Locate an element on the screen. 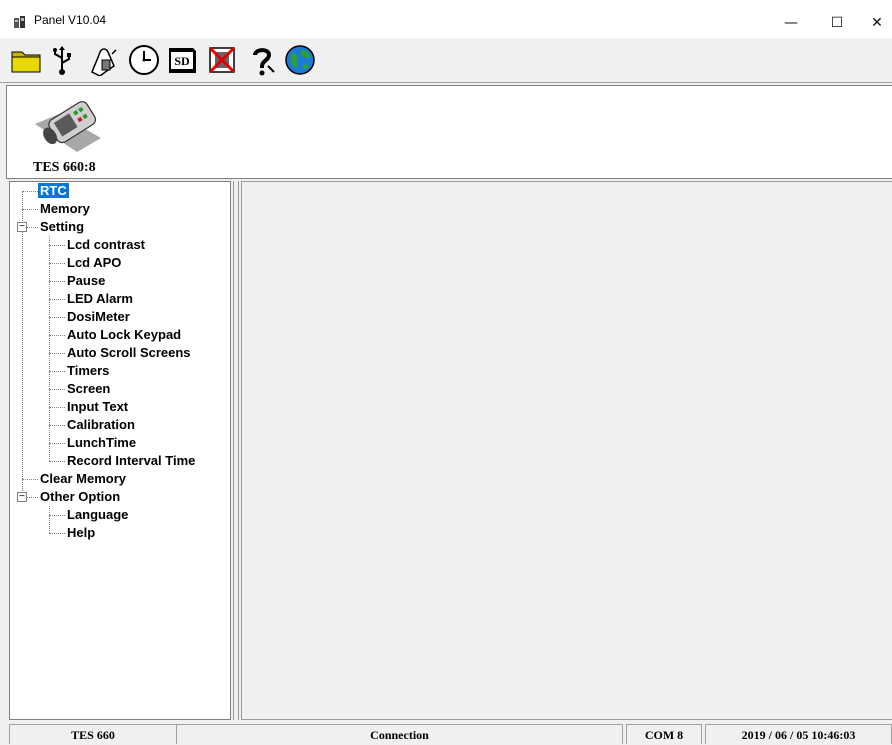 This screenshot has width=892, height=745. device-name: TES 660:8 is located at coordinates (64, 167).